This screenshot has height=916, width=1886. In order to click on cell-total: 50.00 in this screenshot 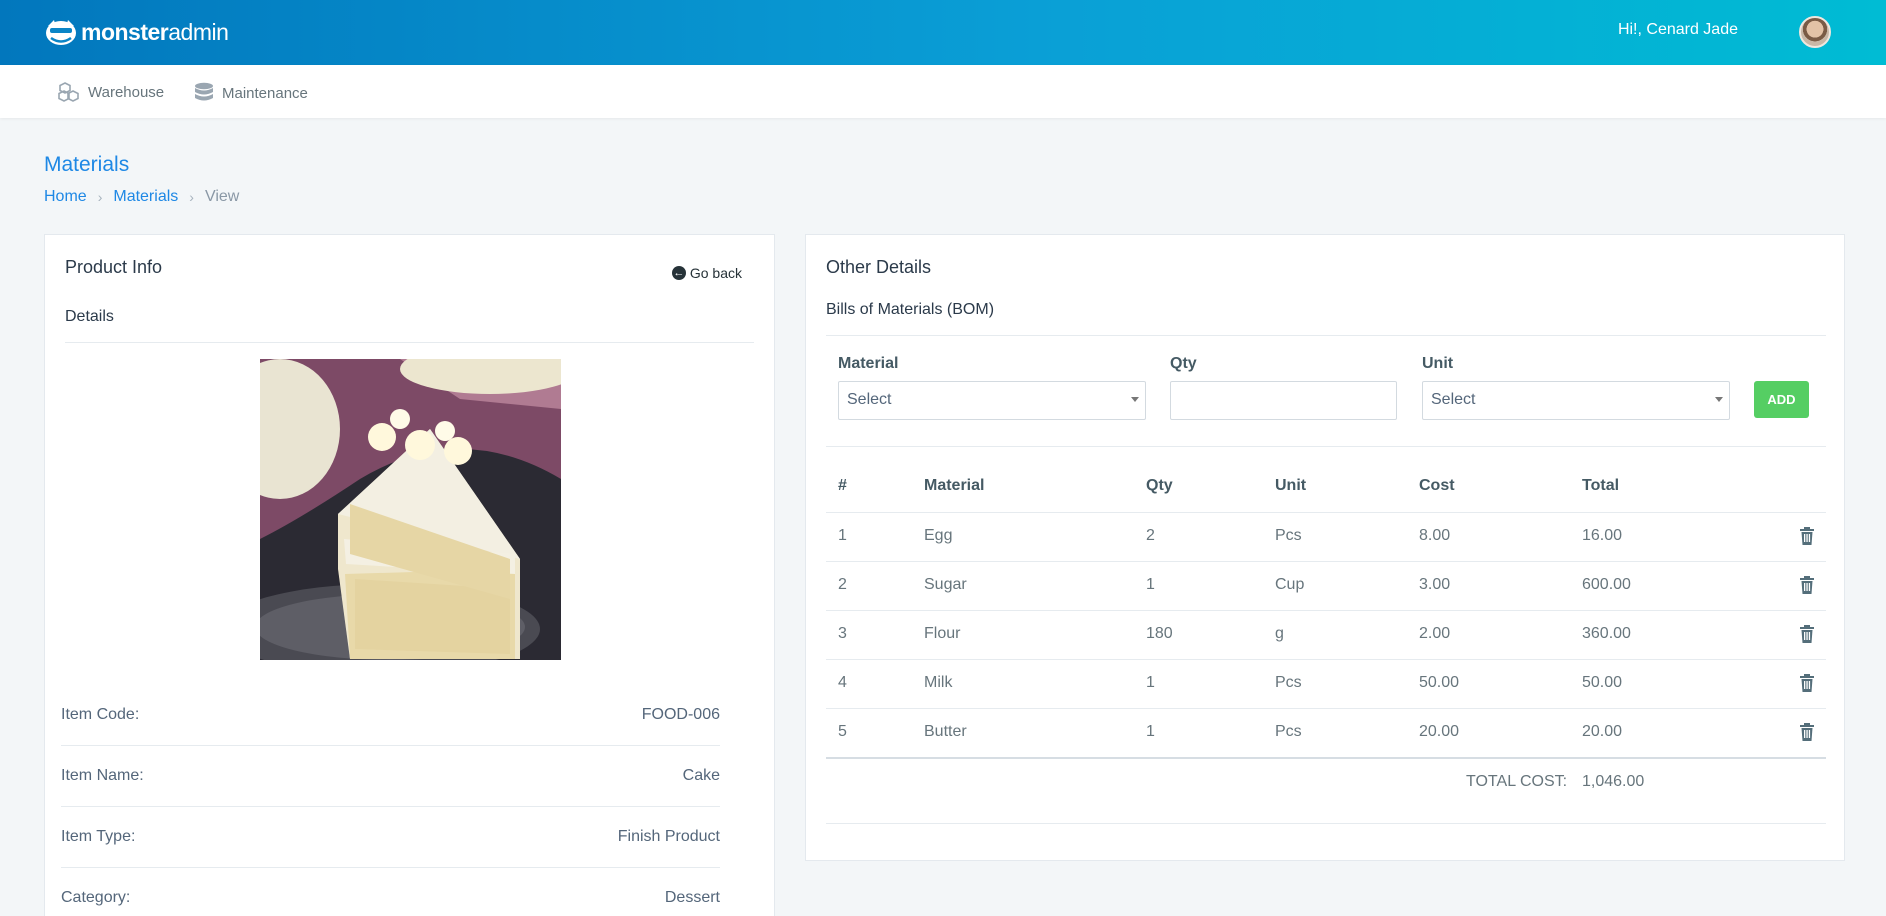, I will do `click(1602, 682)`.